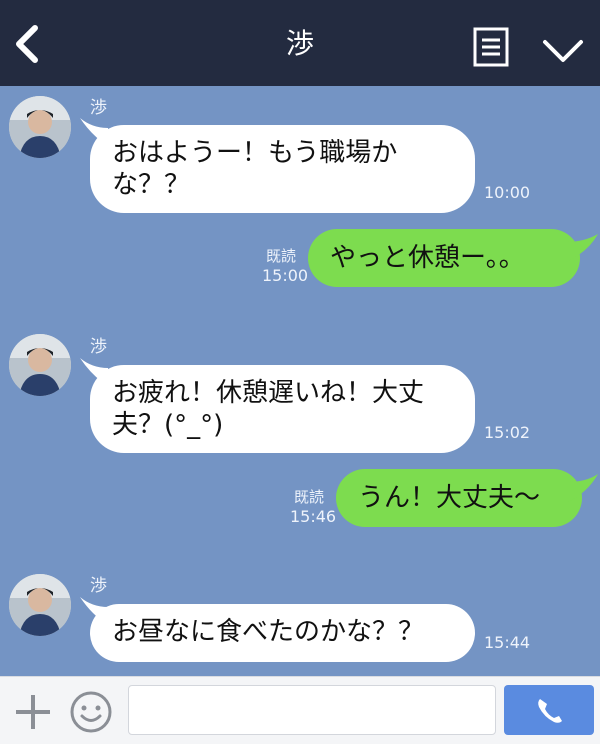  I want to click on message-input, so click(312, 710).